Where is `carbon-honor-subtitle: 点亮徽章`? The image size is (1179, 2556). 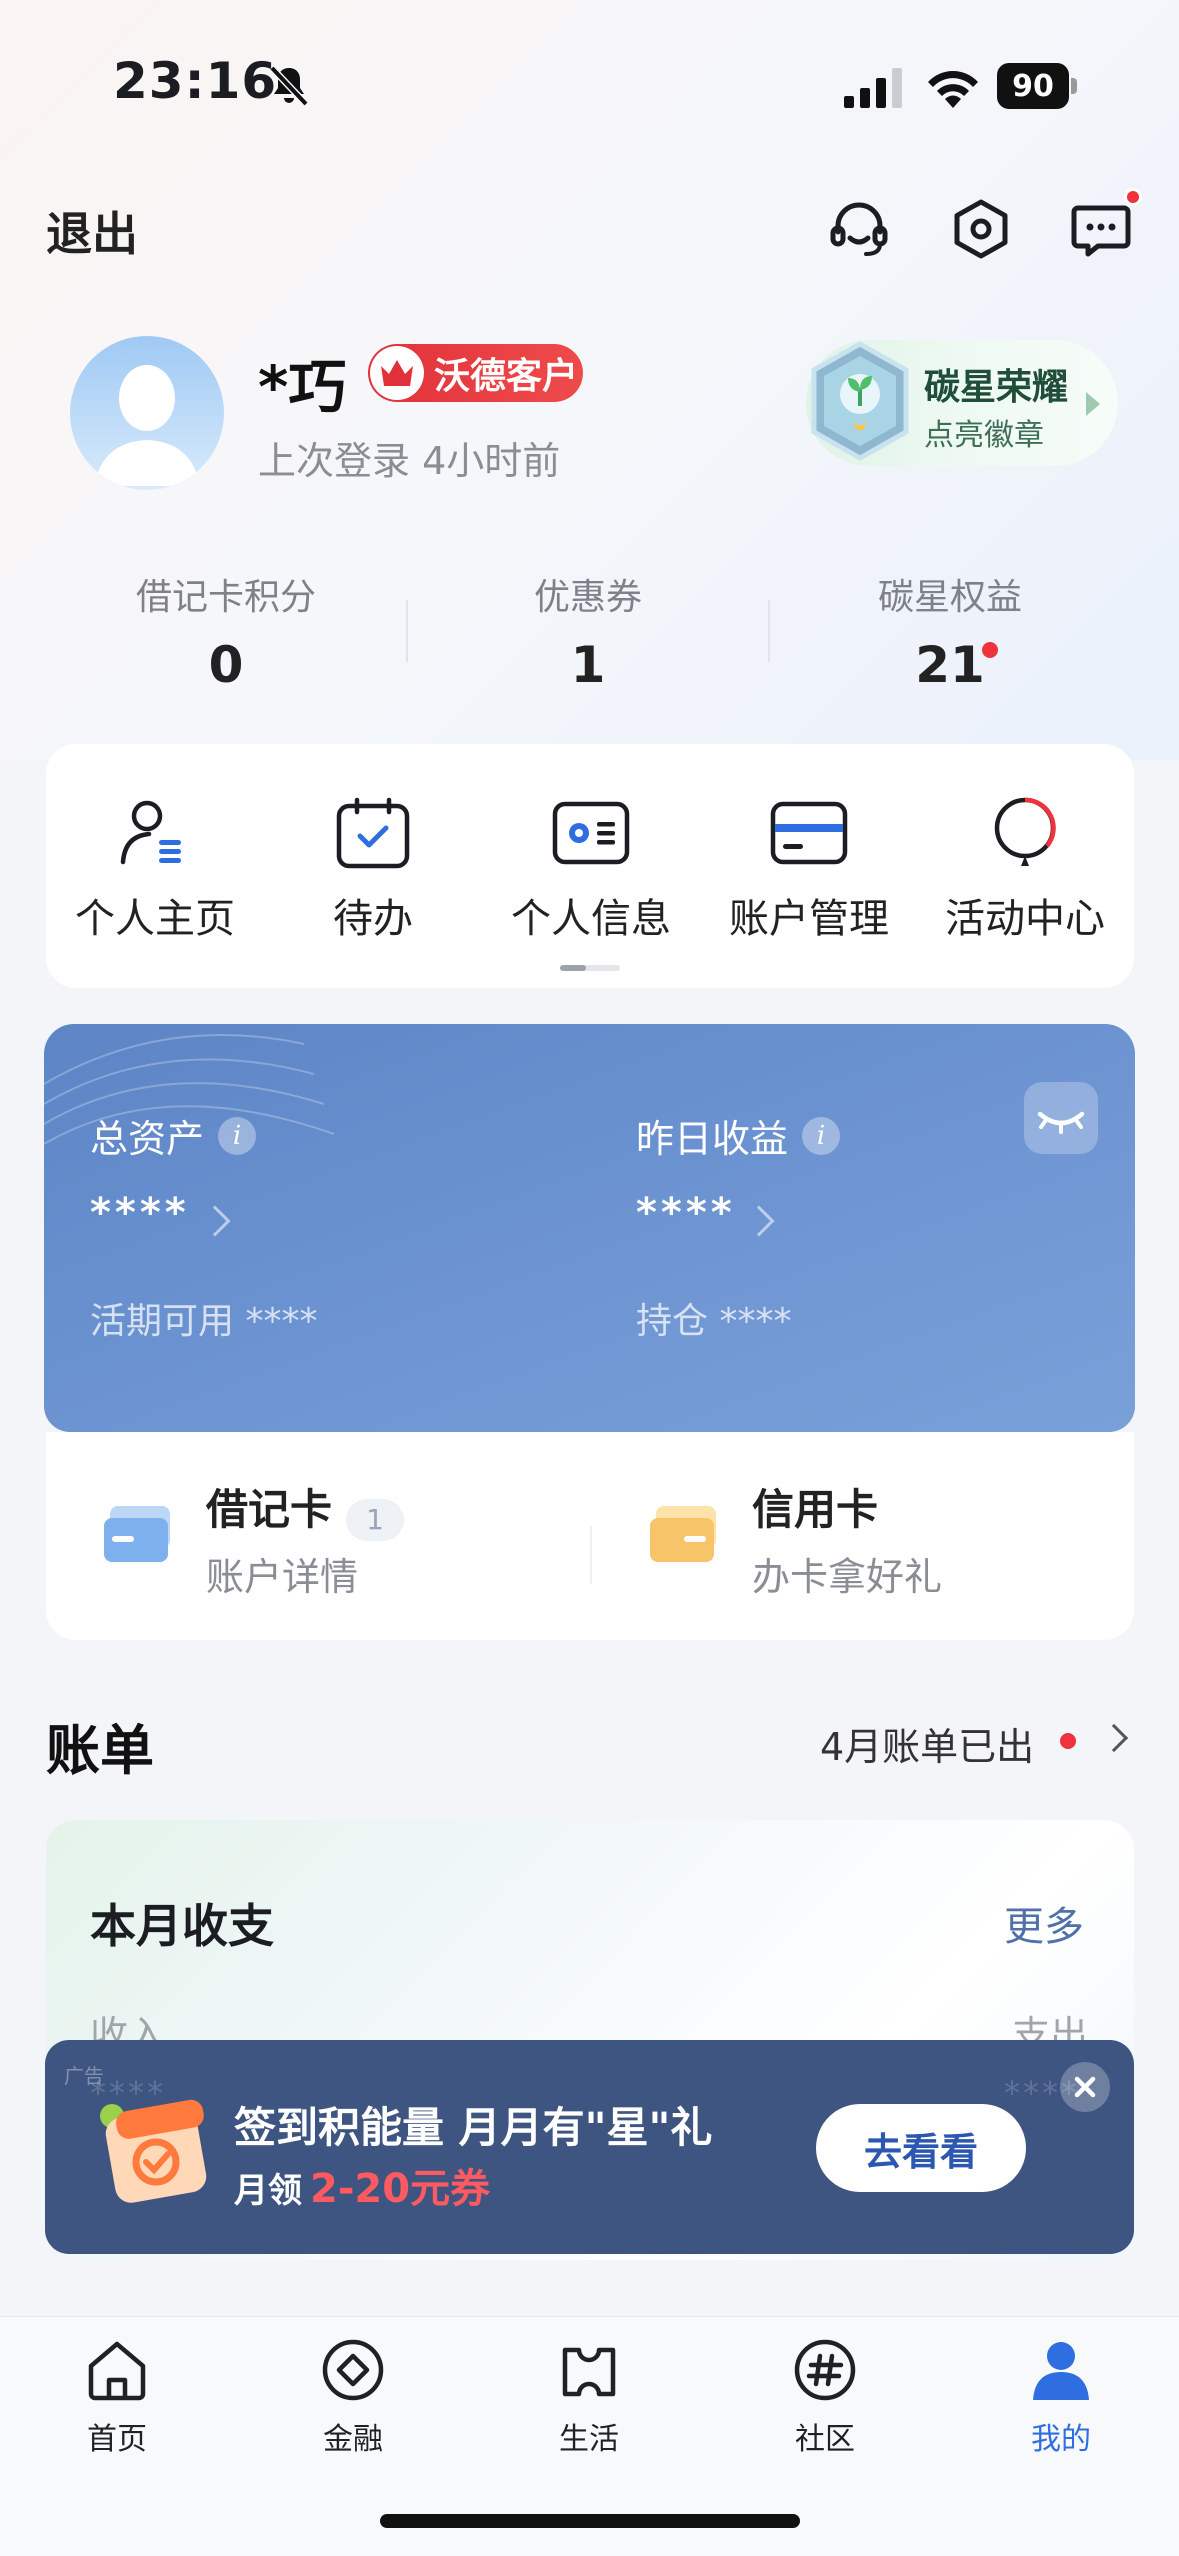 carbon-honor-subtitle: 点亮徽章 is located at coordinates (984, 435).